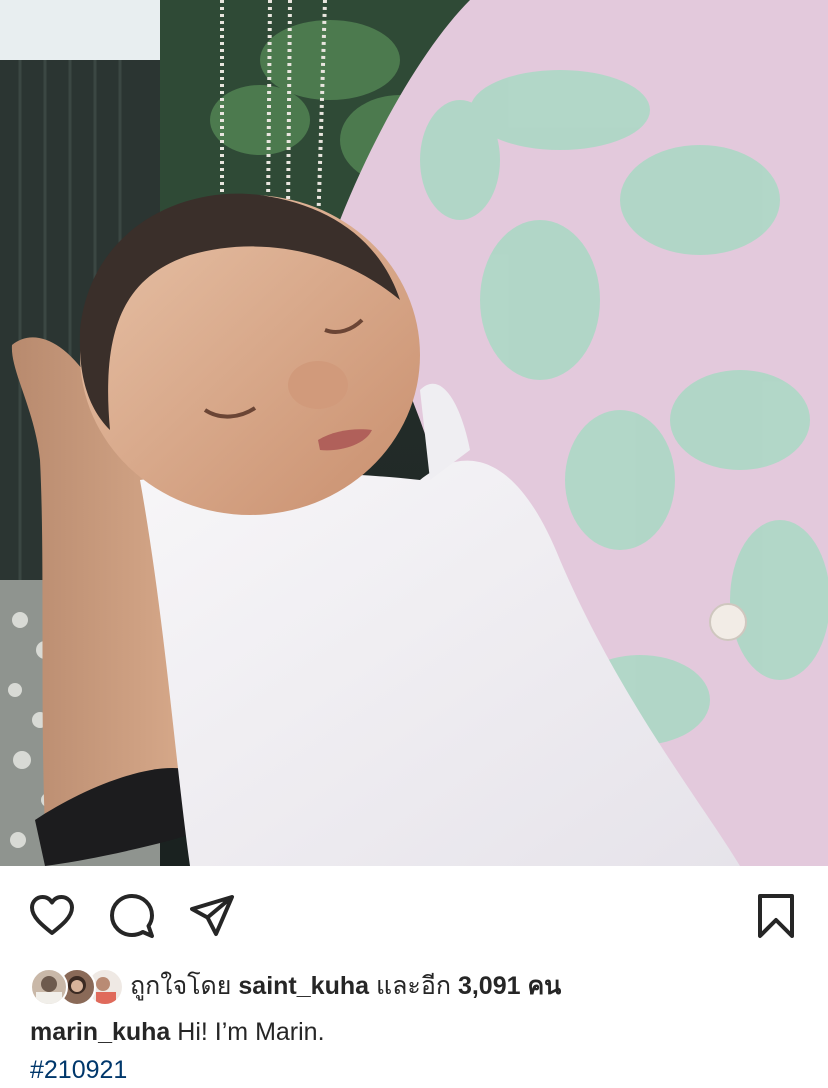 This screenshot has height=1088, width=828. Describe the element at coordinates (544, 986) in the screenshot. I see `likes-suffix: คน` at that location.